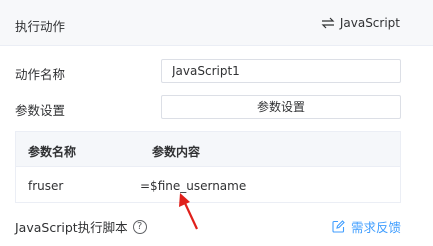  Describe the element at coordinates (328, 23) in the screenshot. I see `swap-arrows-icon` at that location.